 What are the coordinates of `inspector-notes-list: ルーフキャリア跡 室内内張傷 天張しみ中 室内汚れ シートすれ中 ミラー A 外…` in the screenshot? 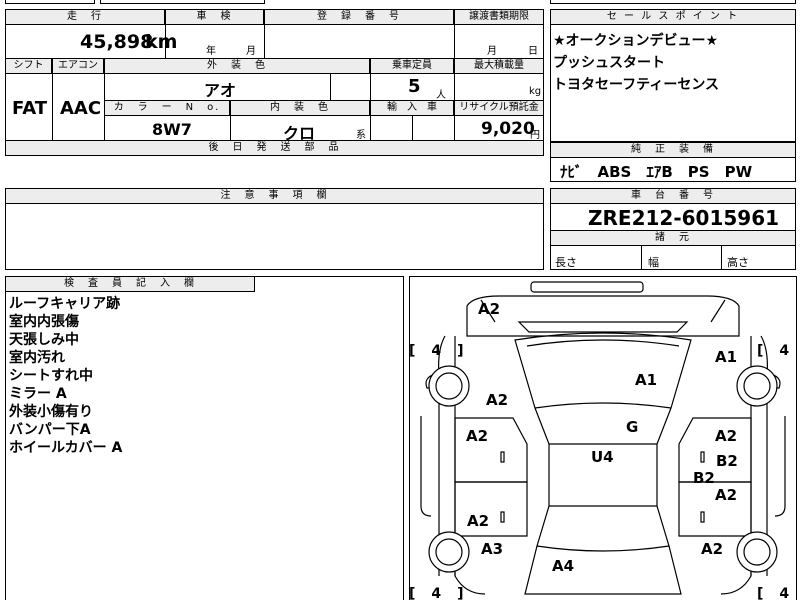 It's located at (65, 376).